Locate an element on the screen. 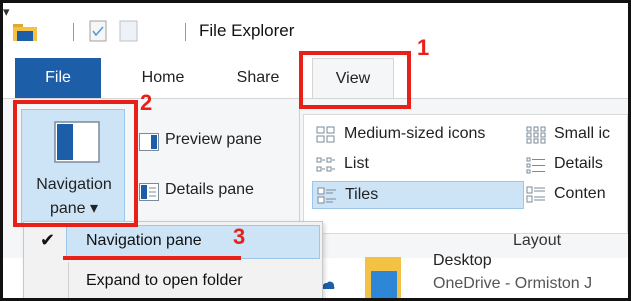 The height and width of the screenshot is (301, 631). properties-icon is located at coordinates (98, 31).